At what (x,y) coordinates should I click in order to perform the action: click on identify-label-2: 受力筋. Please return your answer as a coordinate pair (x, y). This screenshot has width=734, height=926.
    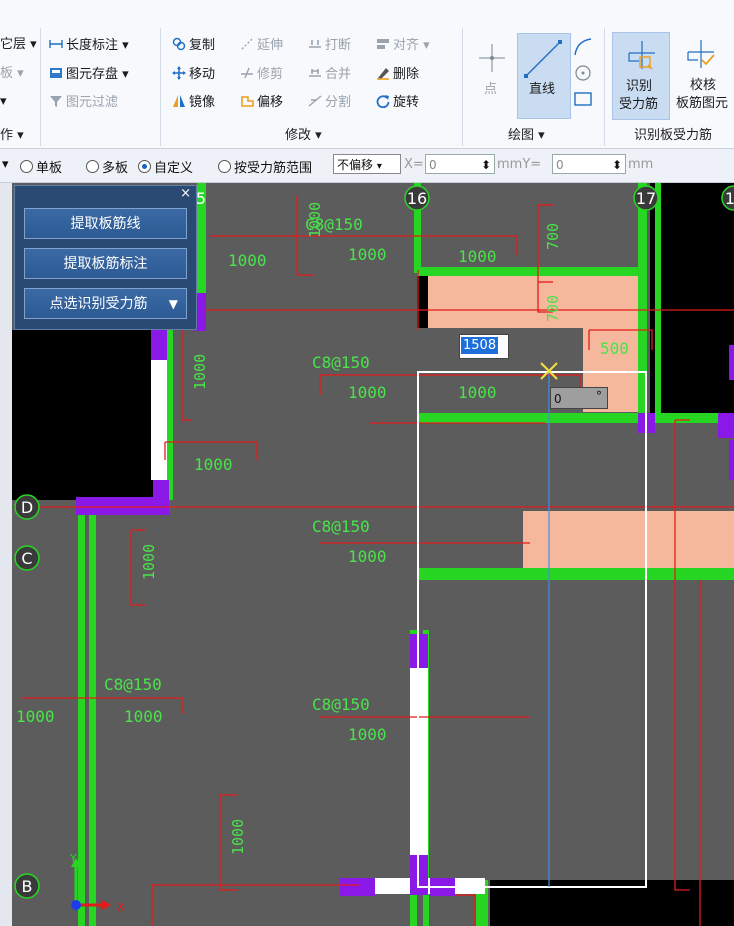
    Looking at the image, I should click on (639, 104).